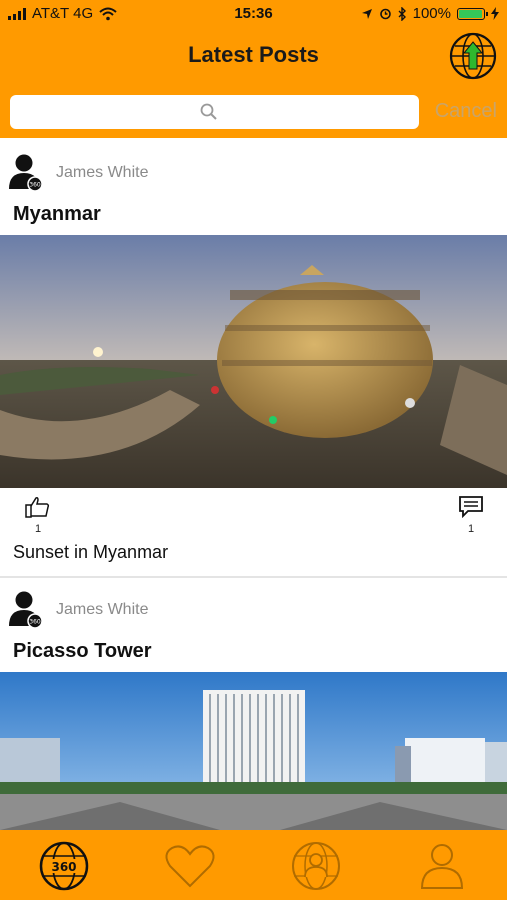 Image resolution: width=507 pixels, height=900 pixels. What do you see at coordinates (38, 529) in the screenshot?
I see `like-count: 1` at bounding box center [38, 529].